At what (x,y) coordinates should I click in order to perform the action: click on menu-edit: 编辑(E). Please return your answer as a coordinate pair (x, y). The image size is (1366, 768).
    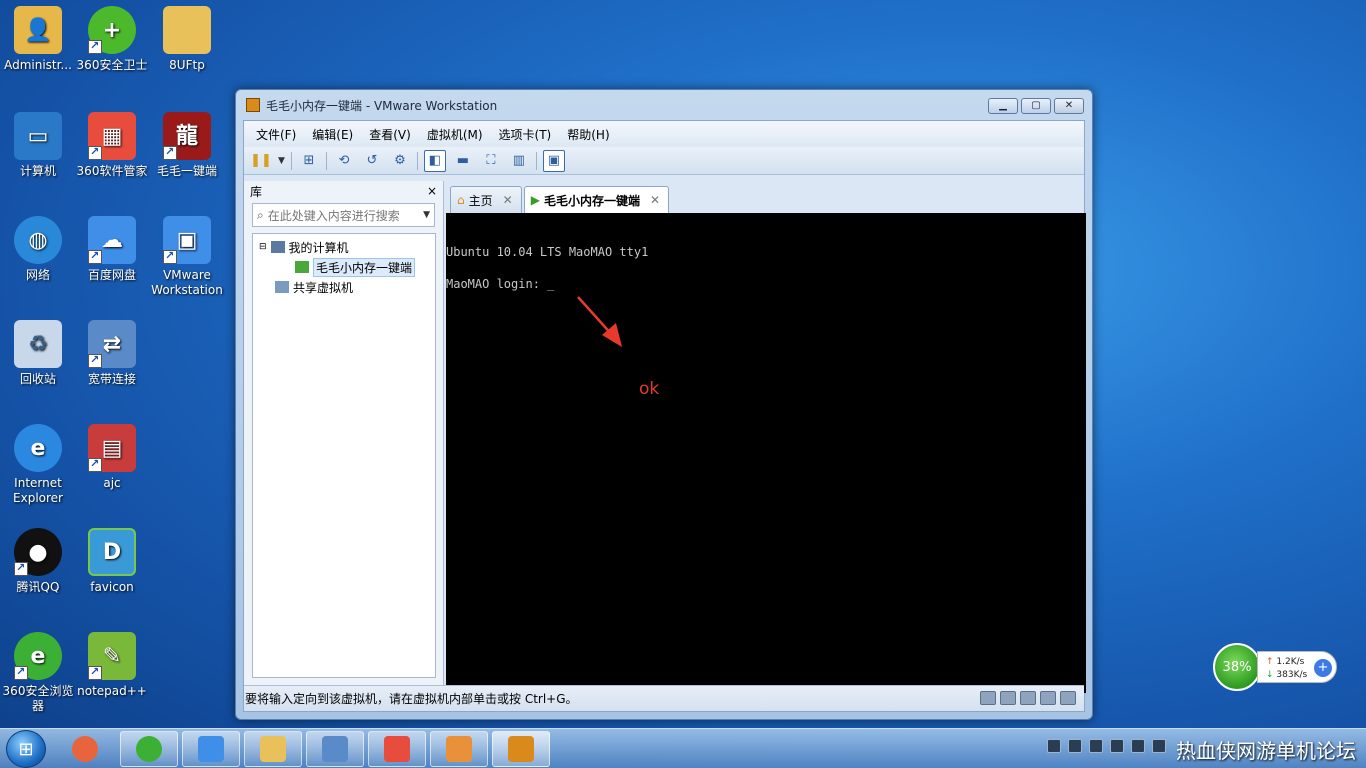
    Looking at the image, I should click on (332, 134).